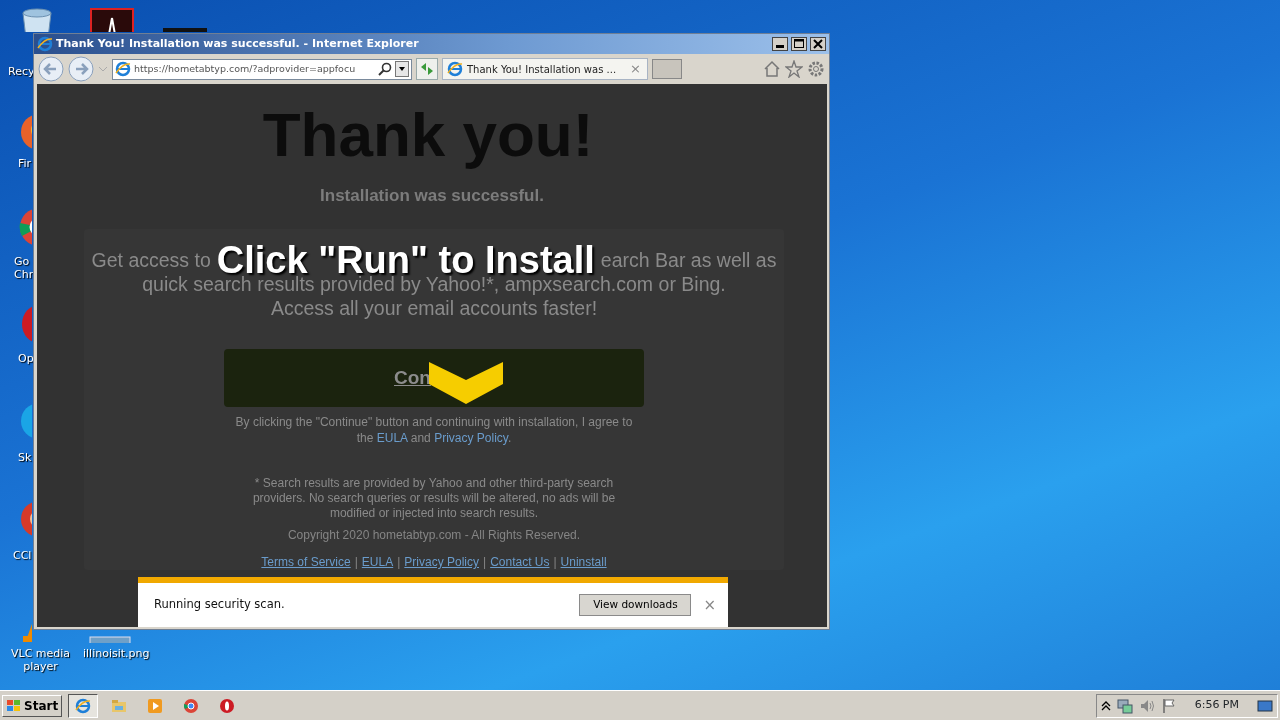 This screenshot has width=1280, height=720. What do you see at coordinates (1216, 705) in the screenshot?
I see `clock-time: 6:56 PM` at bounding box center [1216, 705].